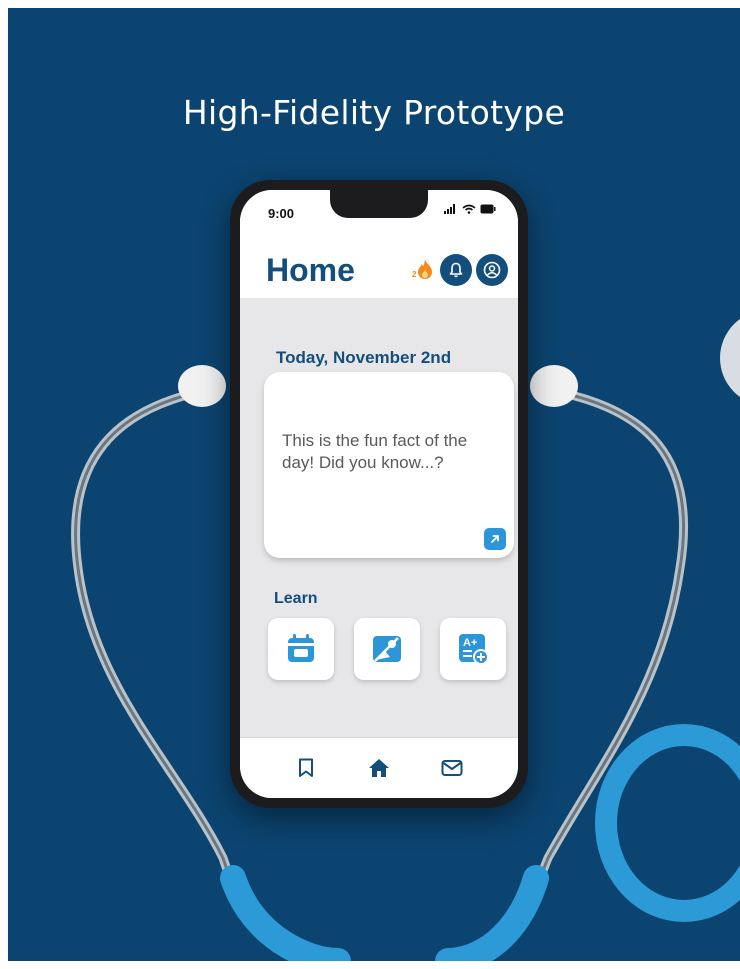  Describe the element at coordinates (379, 204) in the screenshot. I see `phone-notch` at that location.